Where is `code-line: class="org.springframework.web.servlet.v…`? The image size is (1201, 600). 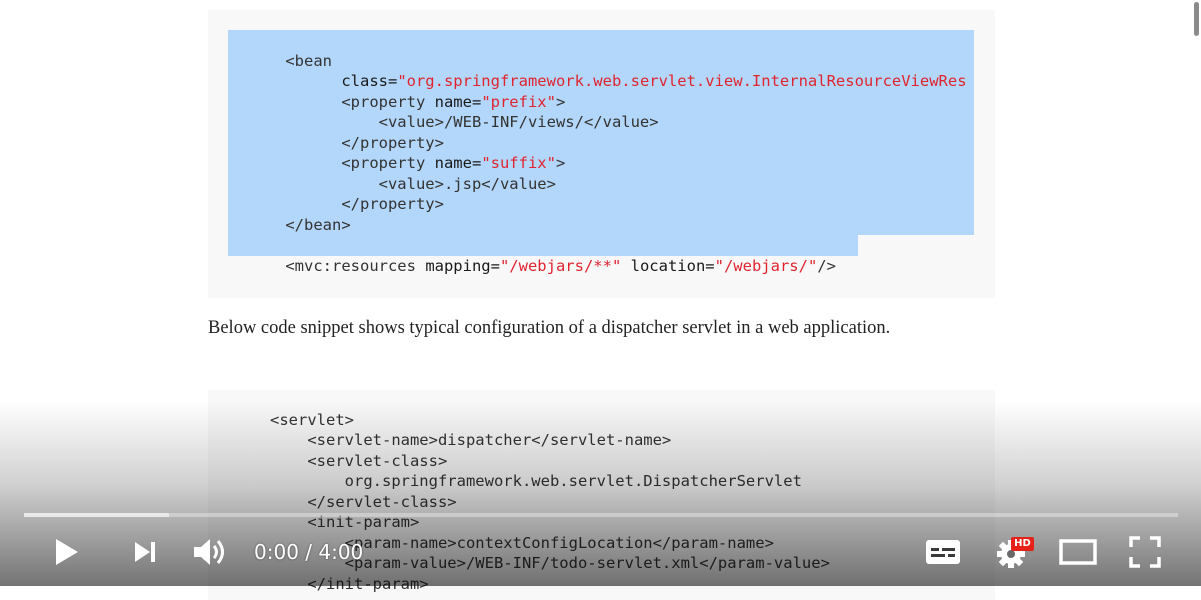 code-line: class="org.springframework.web.servlet.v… is located at coordinates (626, 80).